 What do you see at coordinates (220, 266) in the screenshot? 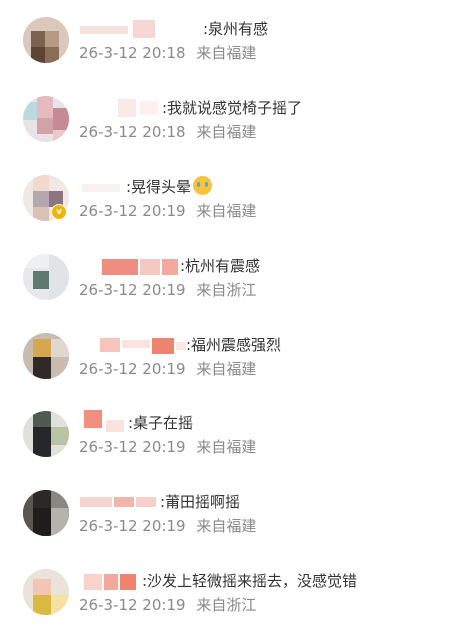
I see `comment-text: :杭州有震感` at bounding box center [220, 266].